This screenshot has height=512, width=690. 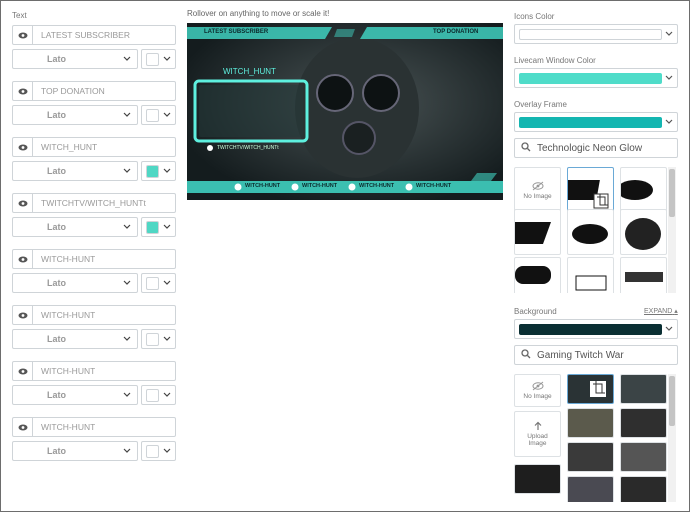 What do you see at coordinates (590, 190) in the screenshot?
I see `frame-tile-selected` at bounding box center [590, 190].